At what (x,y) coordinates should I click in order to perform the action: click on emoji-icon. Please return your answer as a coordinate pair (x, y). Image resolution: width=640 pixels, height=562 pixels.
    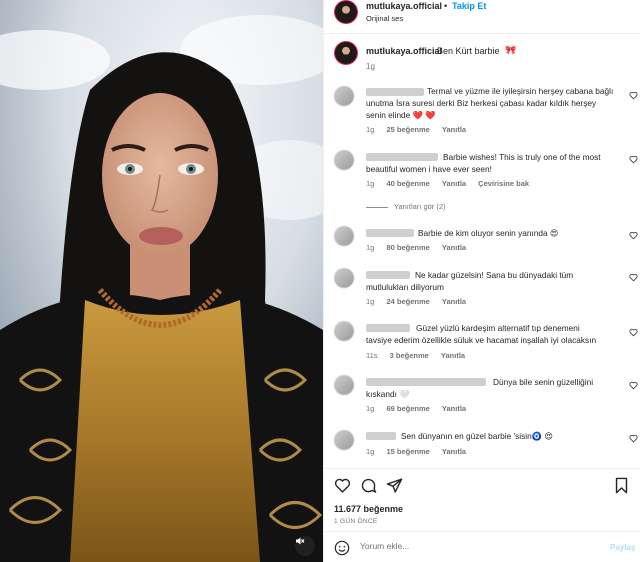
    Looking at the image, I should click on (342, 548).